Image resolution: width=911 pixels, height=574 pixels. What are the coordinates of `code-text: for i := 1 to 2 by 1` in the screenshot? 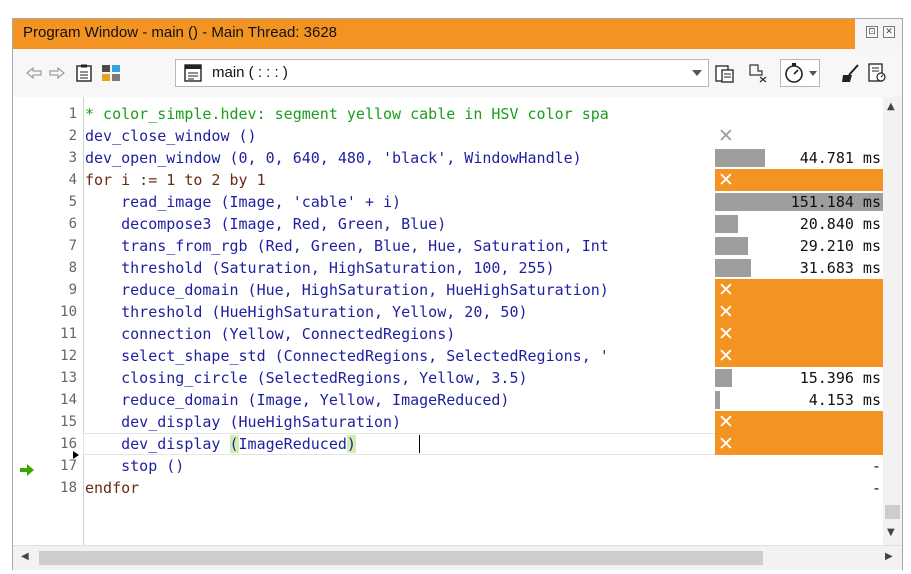 It's located at (175, 180).